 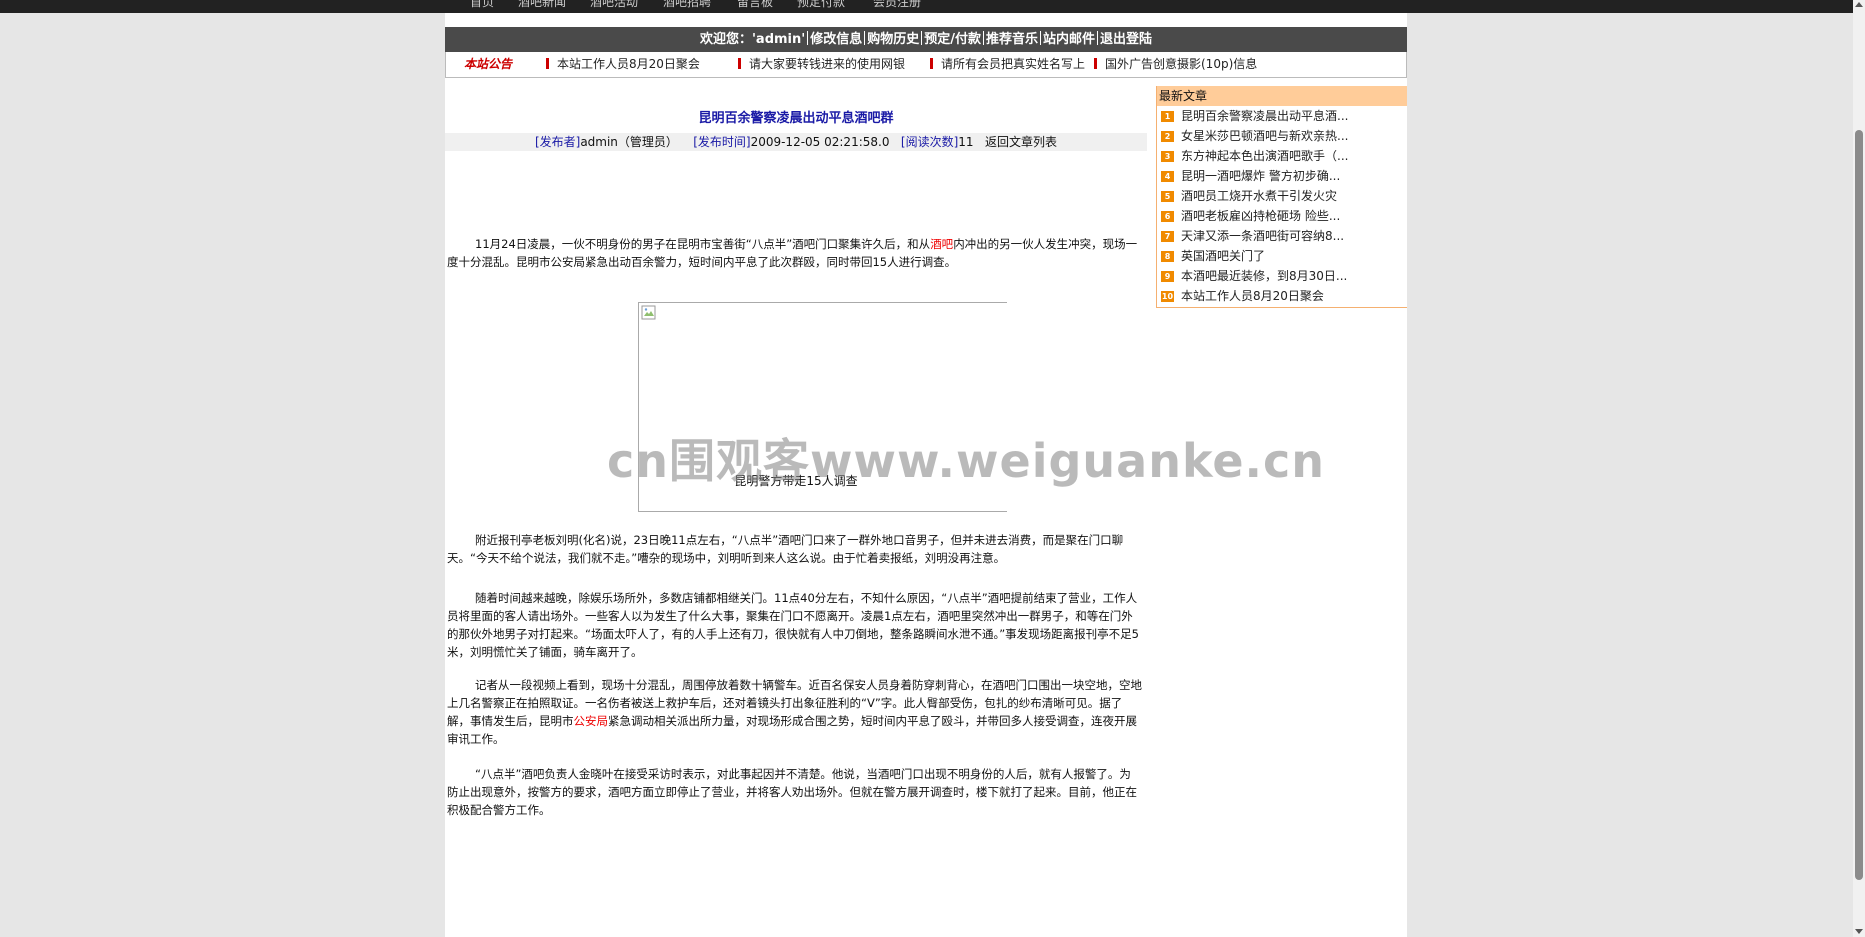 What do you see at coordinates (820, 142) in the screenshot?
I see `time-value: 2009-12-05 02:21:58.0` at bounding box center [820, 142].